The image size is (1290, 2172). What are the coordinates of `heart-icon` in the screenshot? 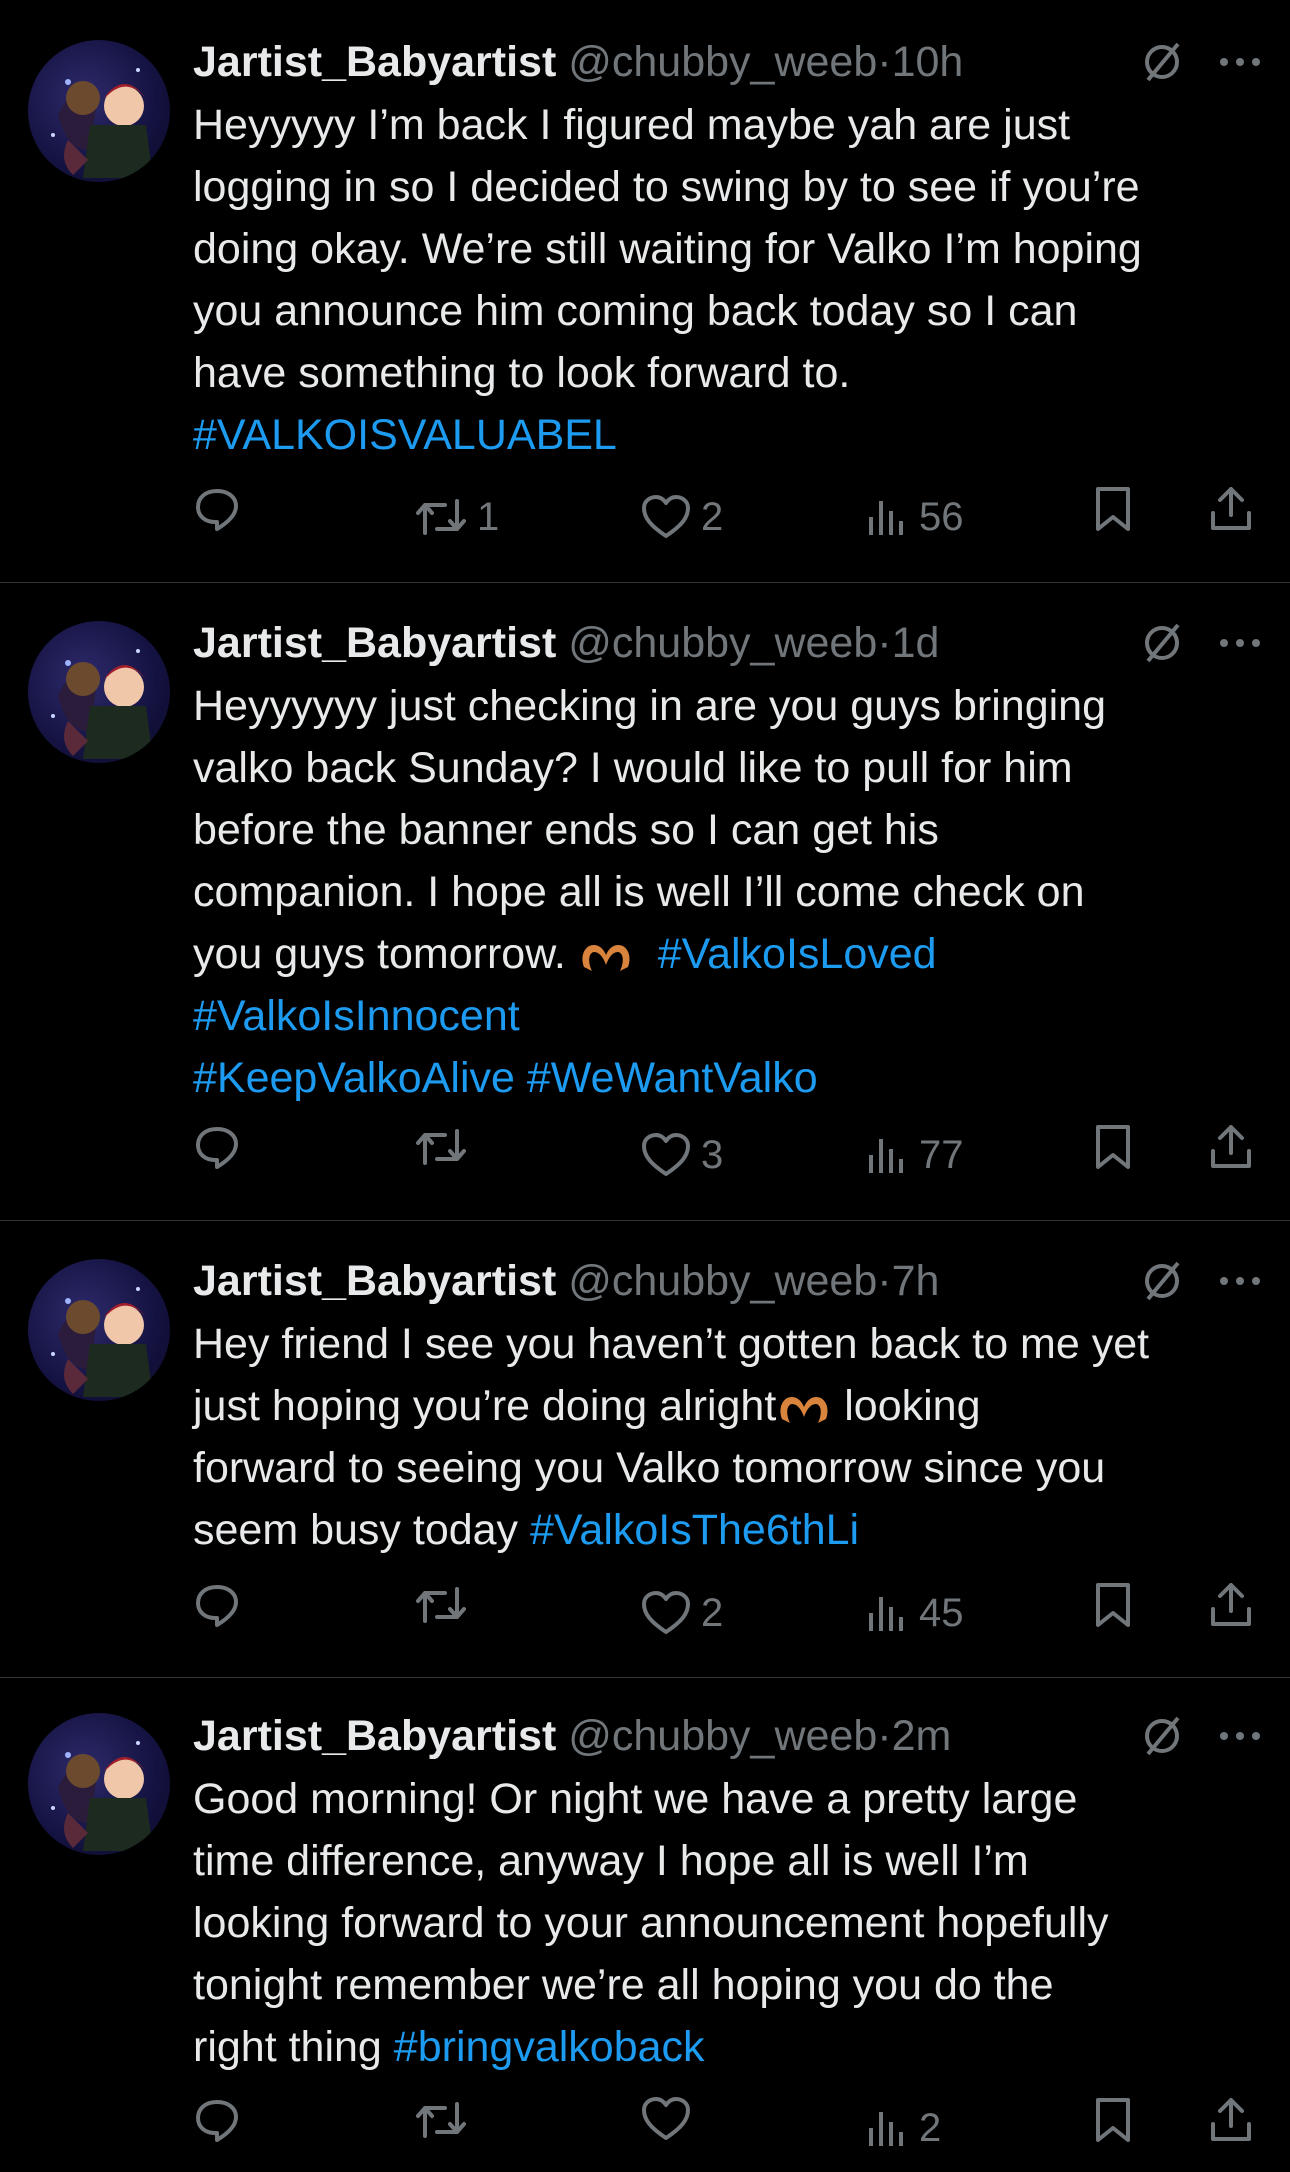 It's located at (666, 1612).